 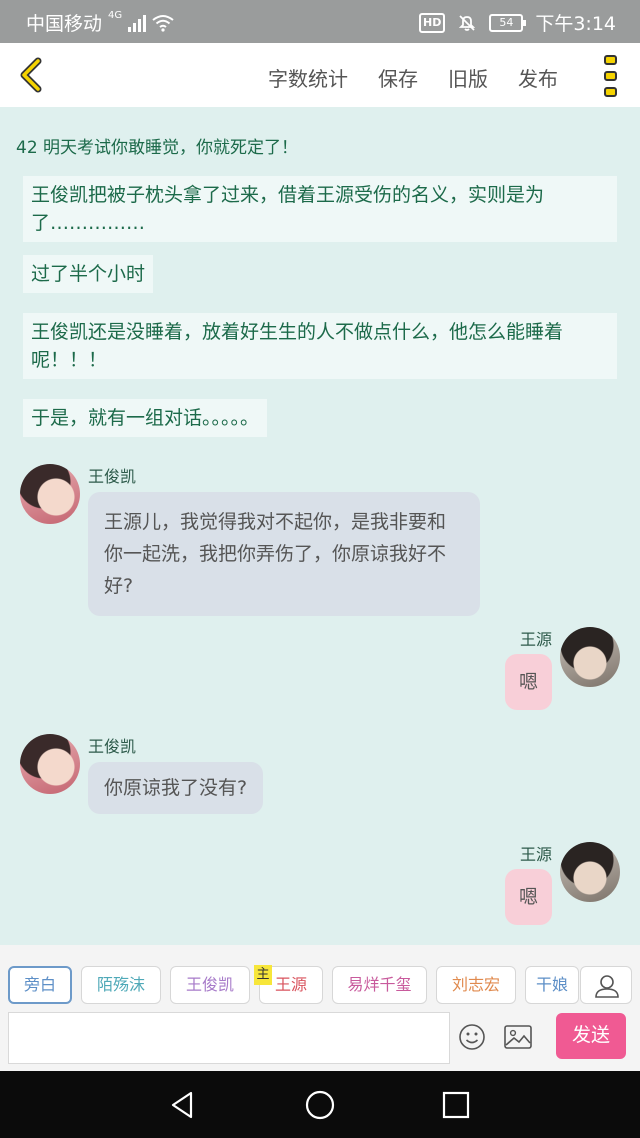 What do you see at coordinates (121, 985) in the screenshot?
I see `role-mo-shang-mo: 陌殇沫` at bounding box center [121, 985].